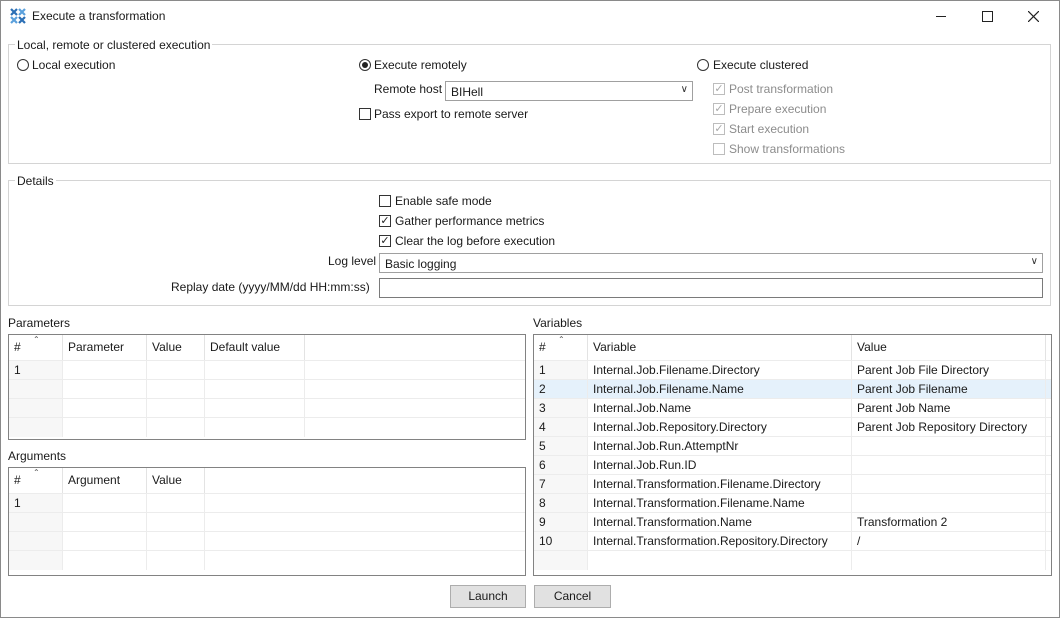 The width and height of the screenshot is (1060, 618). Describe the element at coordinates (365, 65) in the screenshot. I see `remote-execution-radio` at that location.